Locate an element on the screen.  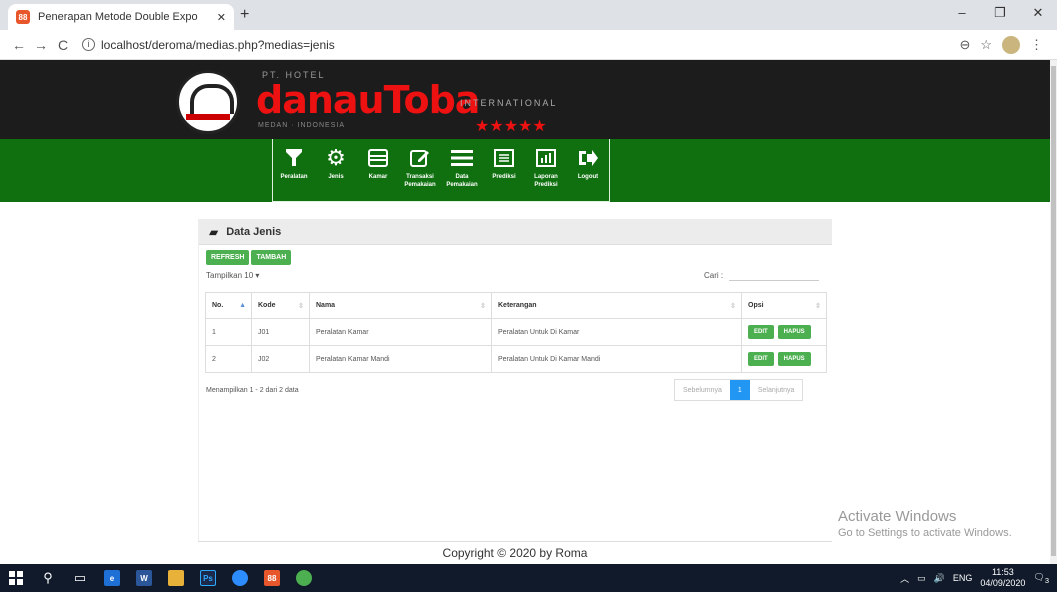
watermark-subtitle: Go to Settings to activate Windows. is located at coordinates (925, 533).